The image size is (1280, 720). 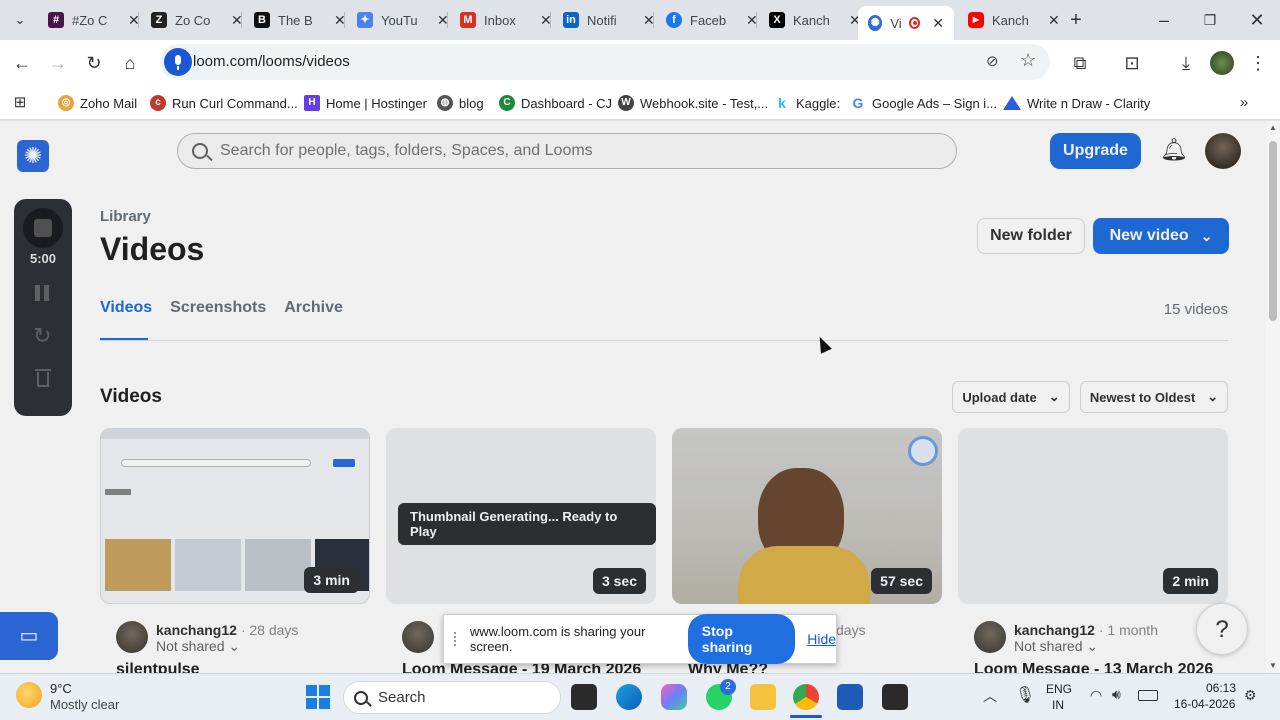 What do you see at coordinates (403, 20) in the screenshot?
I see `browser-tab-4: ✦ YouTu ✕` at bounding box center [403, 20].